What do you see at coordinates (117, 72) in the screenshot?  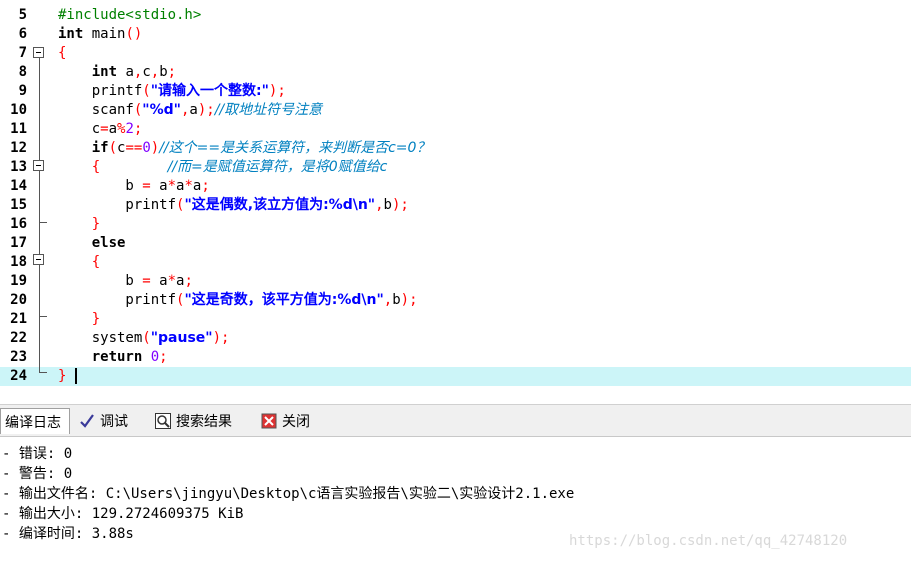 I see `code-text: int a,c,b;` at bounding box center [117, 72].